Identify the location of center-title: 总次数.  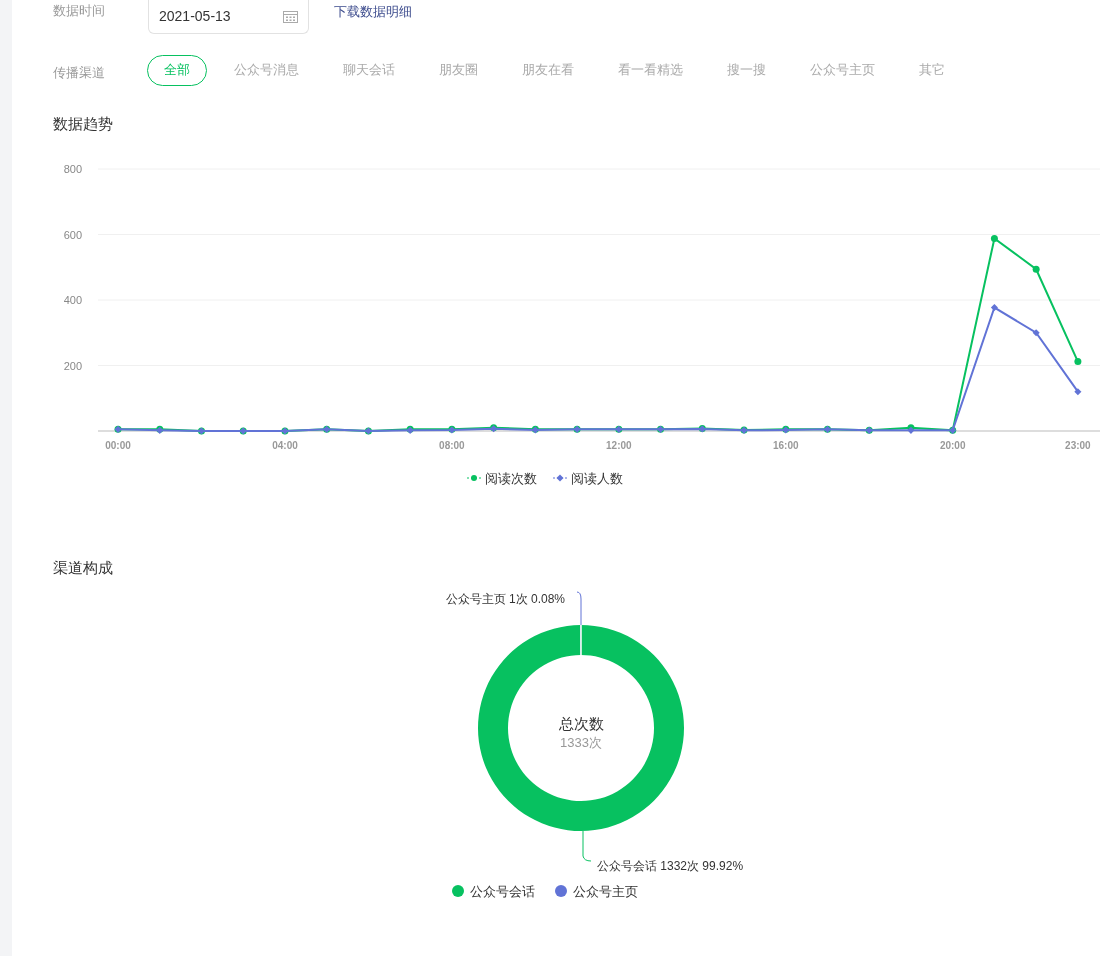
(581, 723).